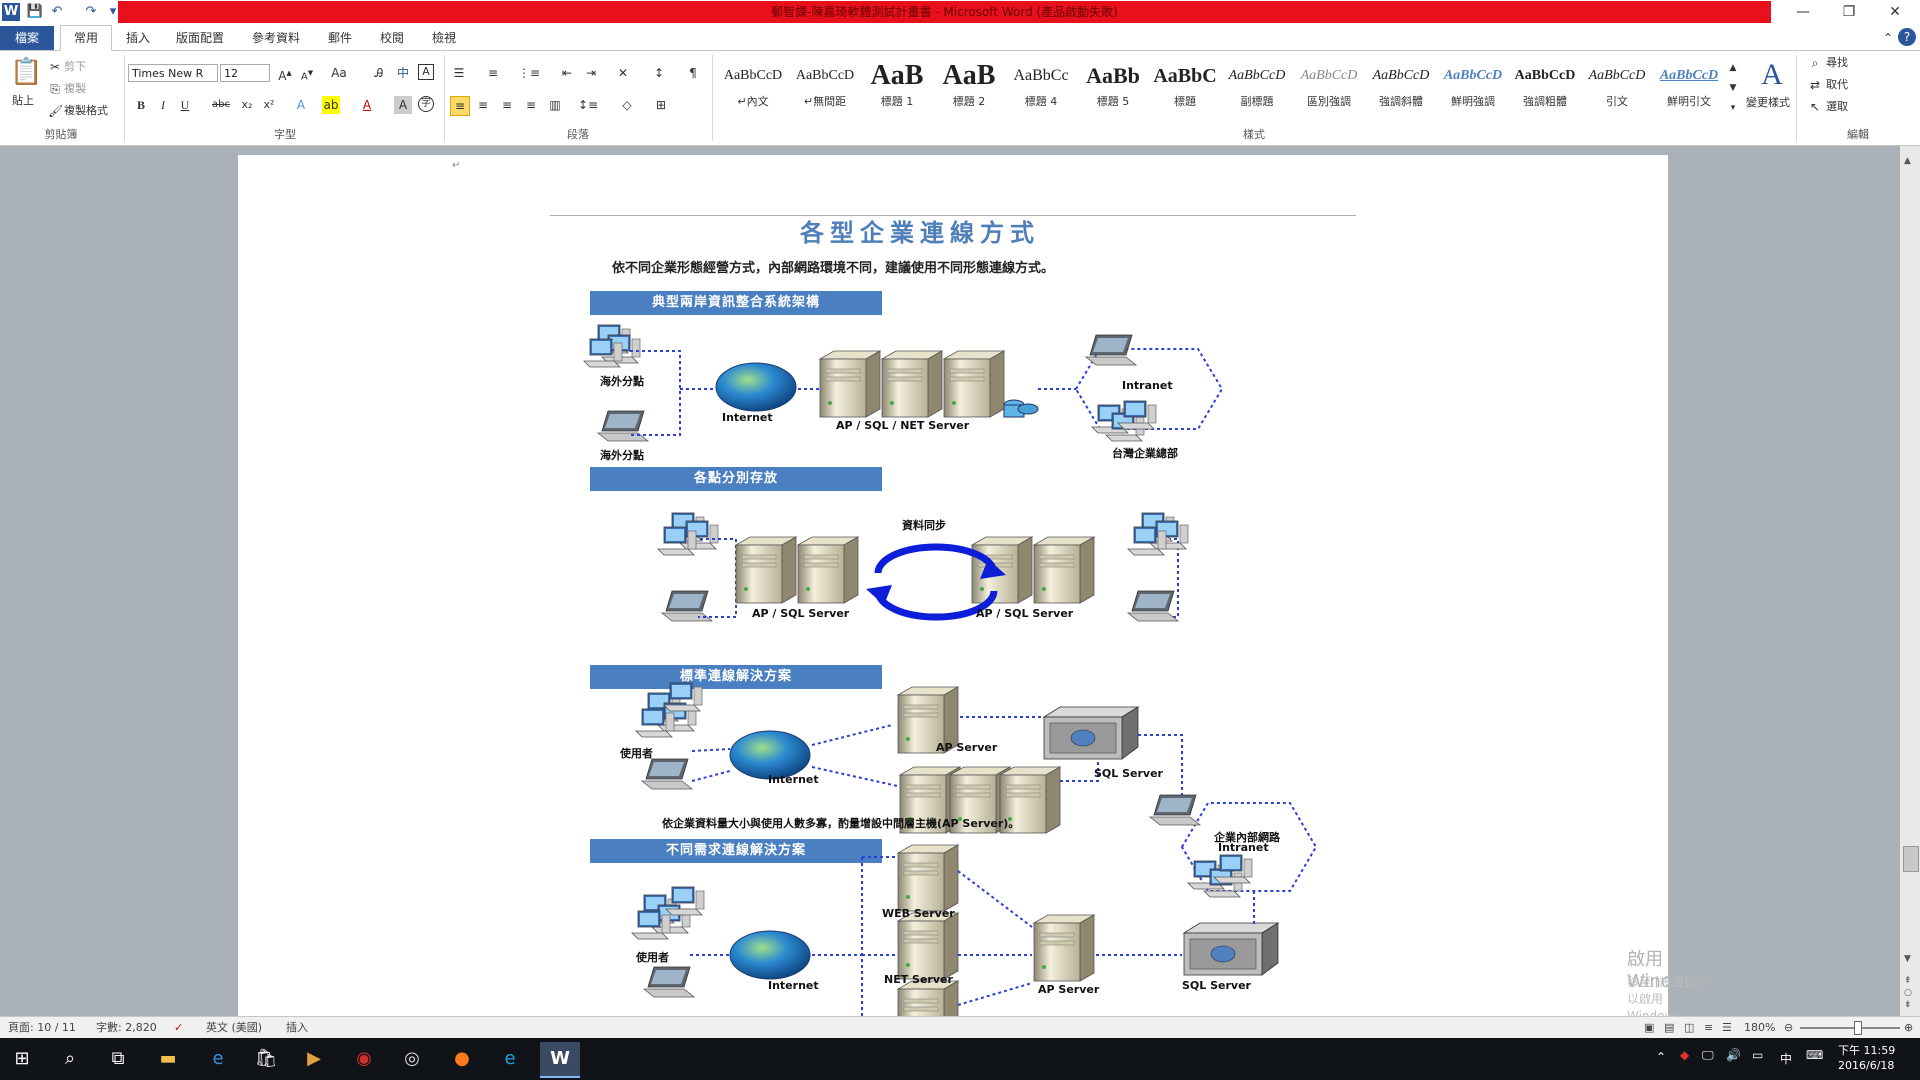  I want to click on tab-view: 檢視, so click(444, 38).